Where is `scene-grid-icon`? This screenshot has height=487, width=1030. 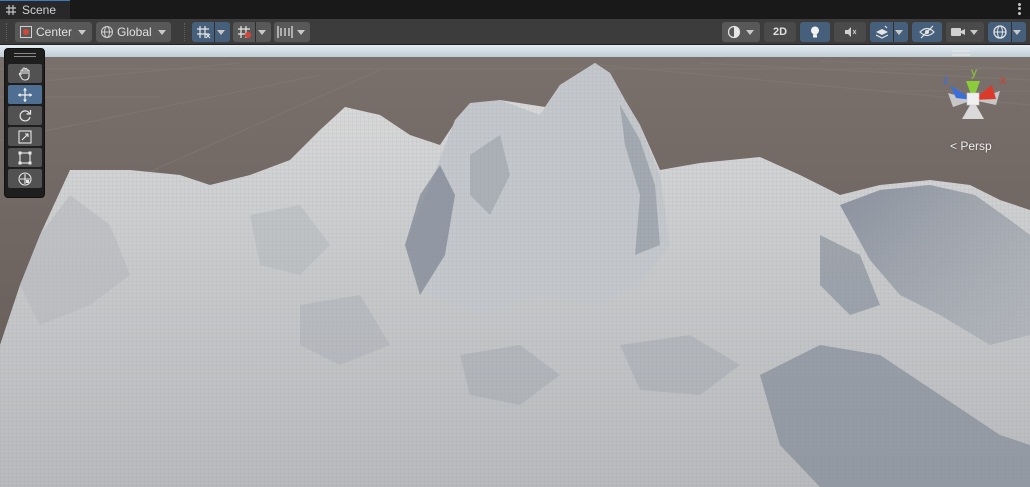
scene-grid-icon is located at coordinates (11, 10).